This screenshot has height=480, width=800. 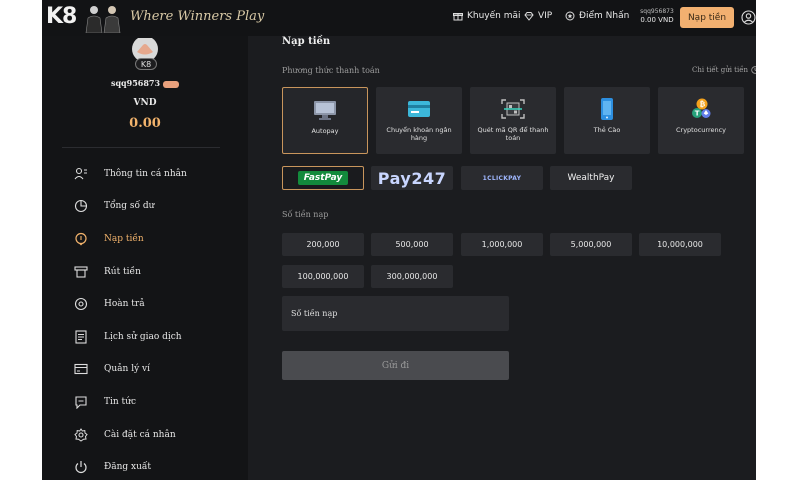 What do you see at coordinates (707, 17) in the screenshot?
I see `header-deposit-button: Nạp tiền` at bounding box center [707, 17].